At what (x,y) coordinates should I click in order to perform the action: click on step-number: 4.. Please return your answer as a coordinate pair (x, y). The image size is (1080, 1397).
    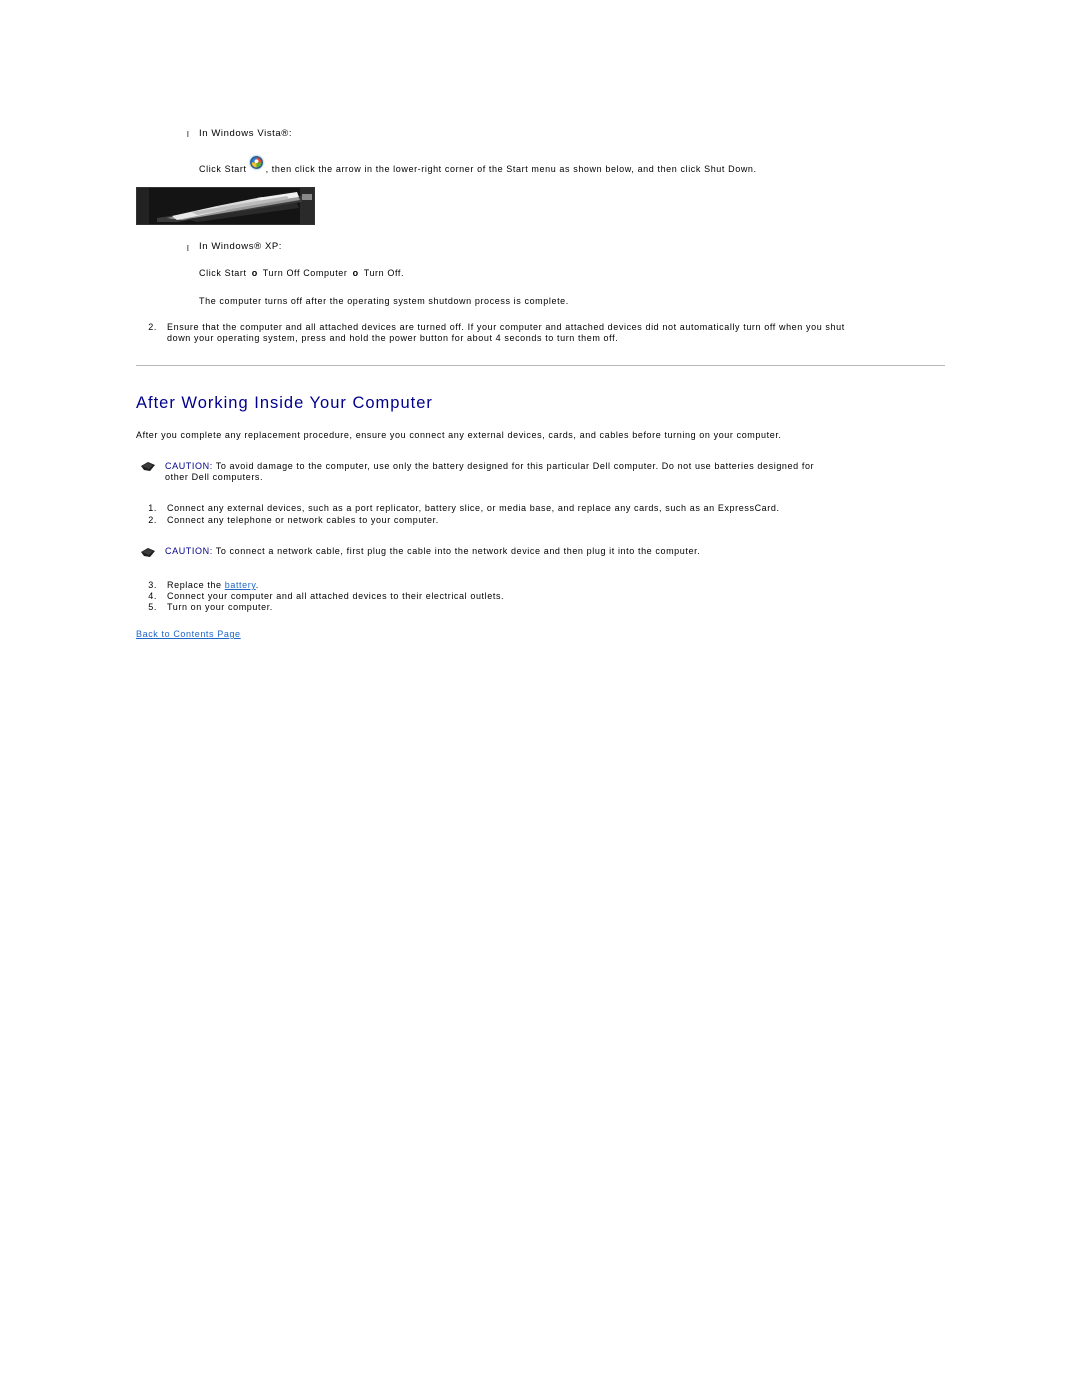
    Looking at the image, I should click on (152, 596).